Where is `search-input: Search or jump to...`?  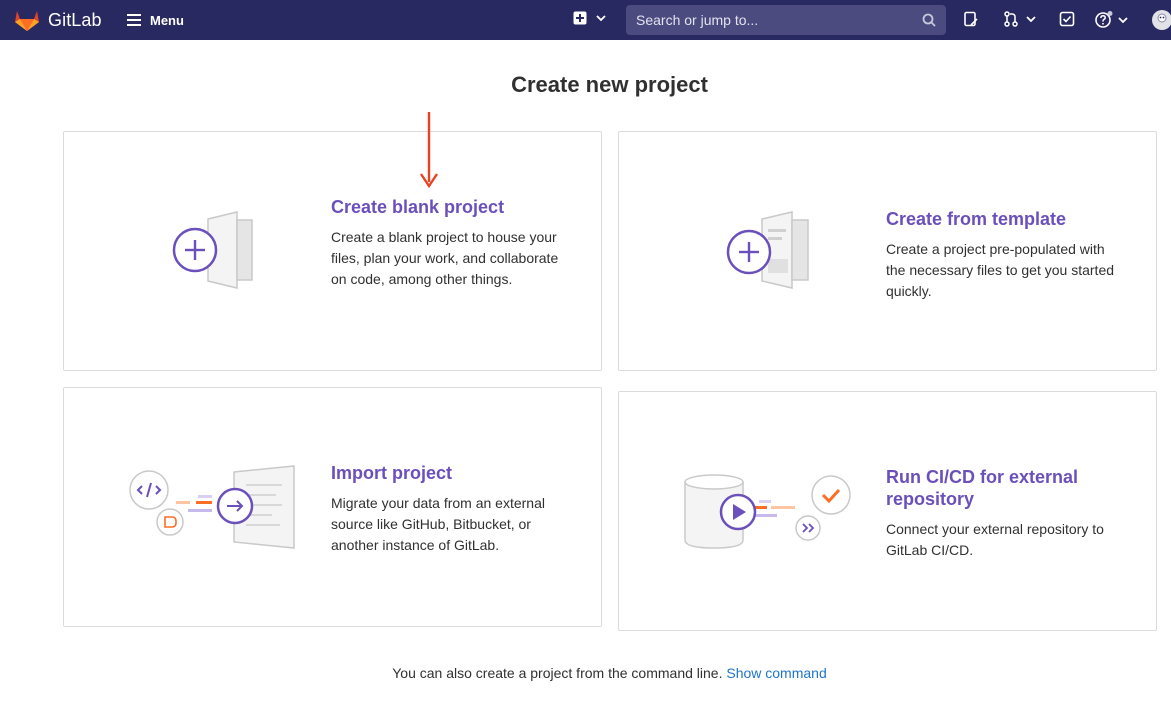
search-input: Search or jump to... is located at coordinates (786, 20).